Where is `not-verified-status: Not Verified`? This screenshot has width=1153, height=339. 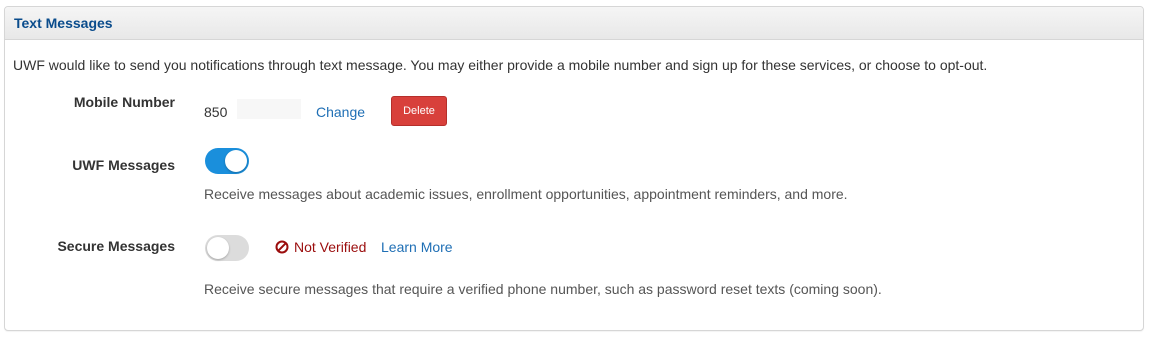
not-verified-status: Not Verified is located at coordinates (320, 247).